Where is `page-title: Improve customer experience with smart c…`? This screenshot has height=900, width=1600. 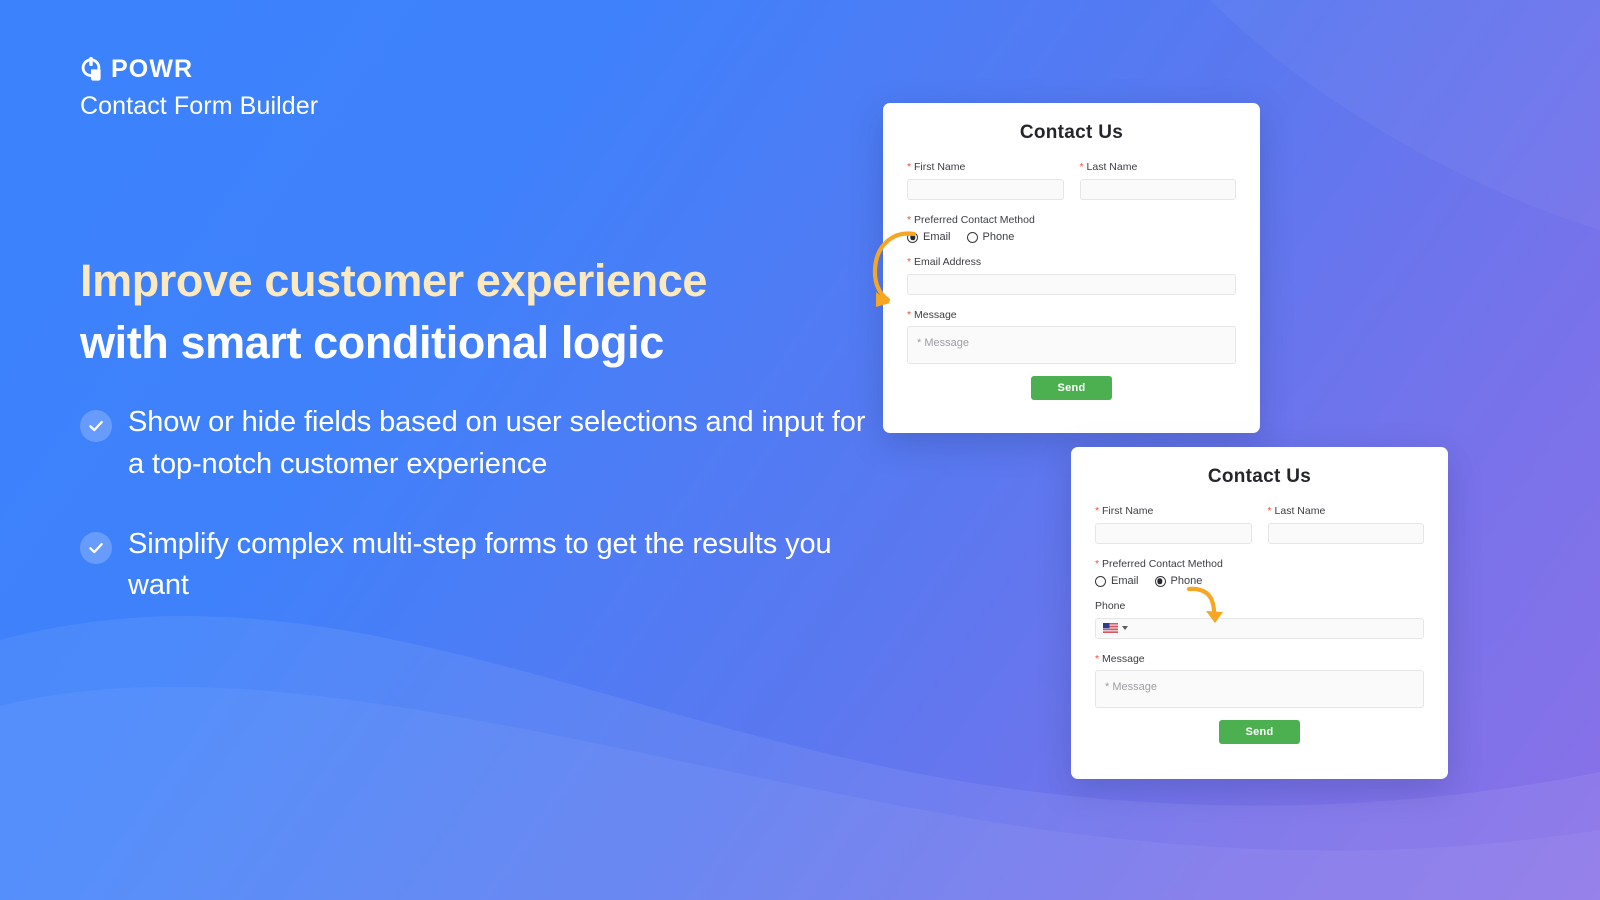
page-title: Improve customer experience with smart c… is located at coordinates (460, 312).